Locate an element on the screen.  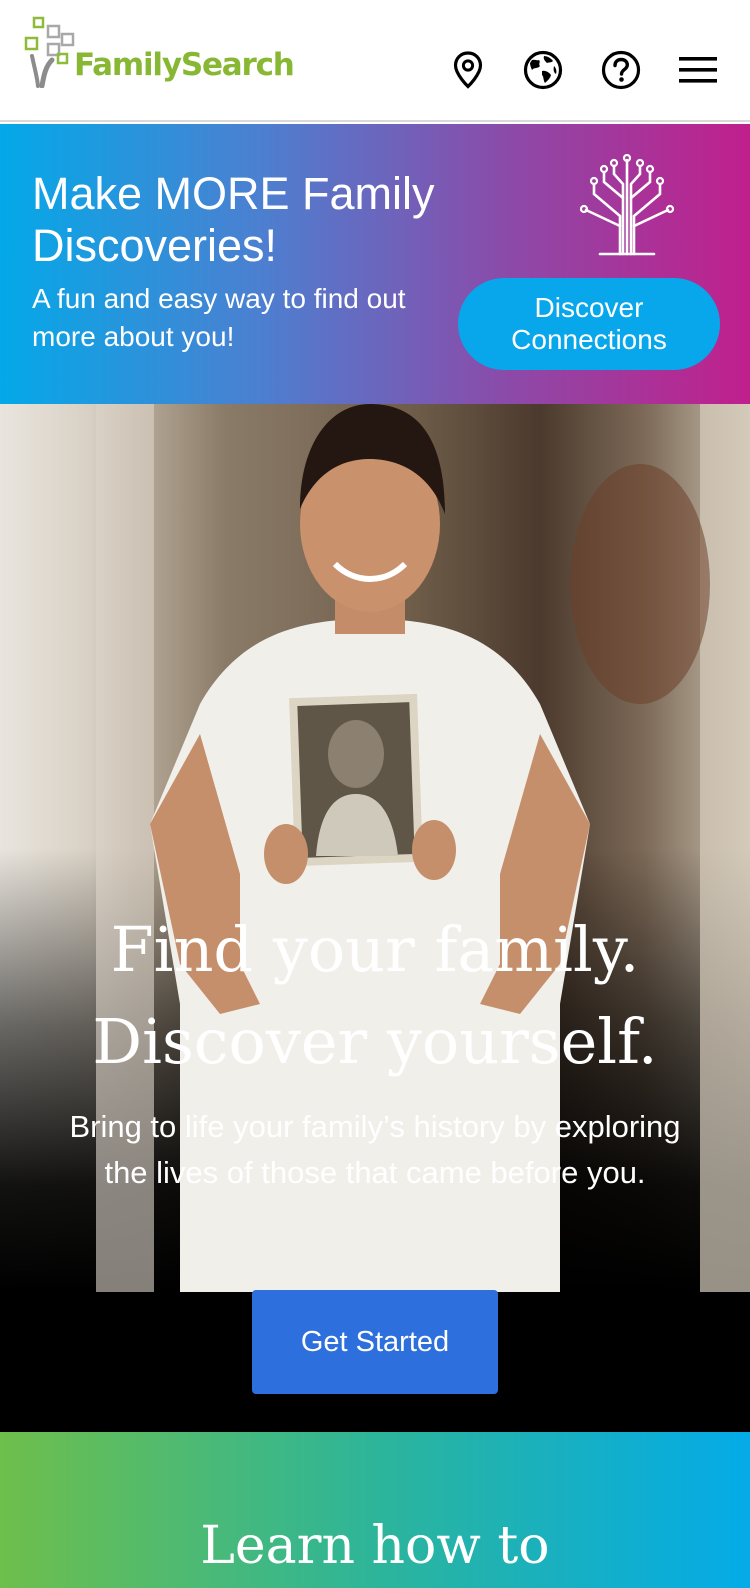
tree-branch-icon is located at coordinates (627, 205).